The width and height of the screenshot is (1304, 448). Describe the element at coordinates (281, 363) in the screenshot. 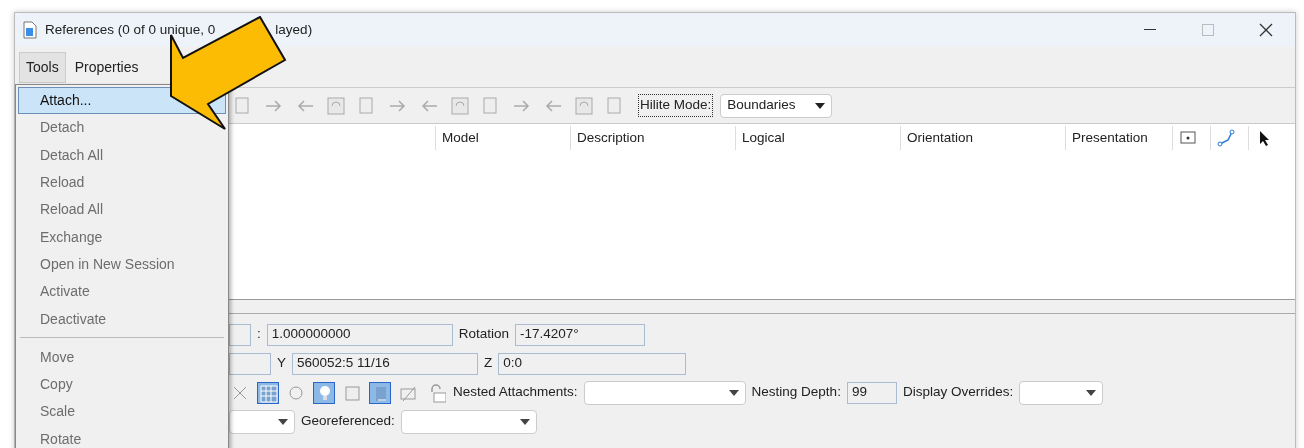

I see `field-label: Y` at that location.